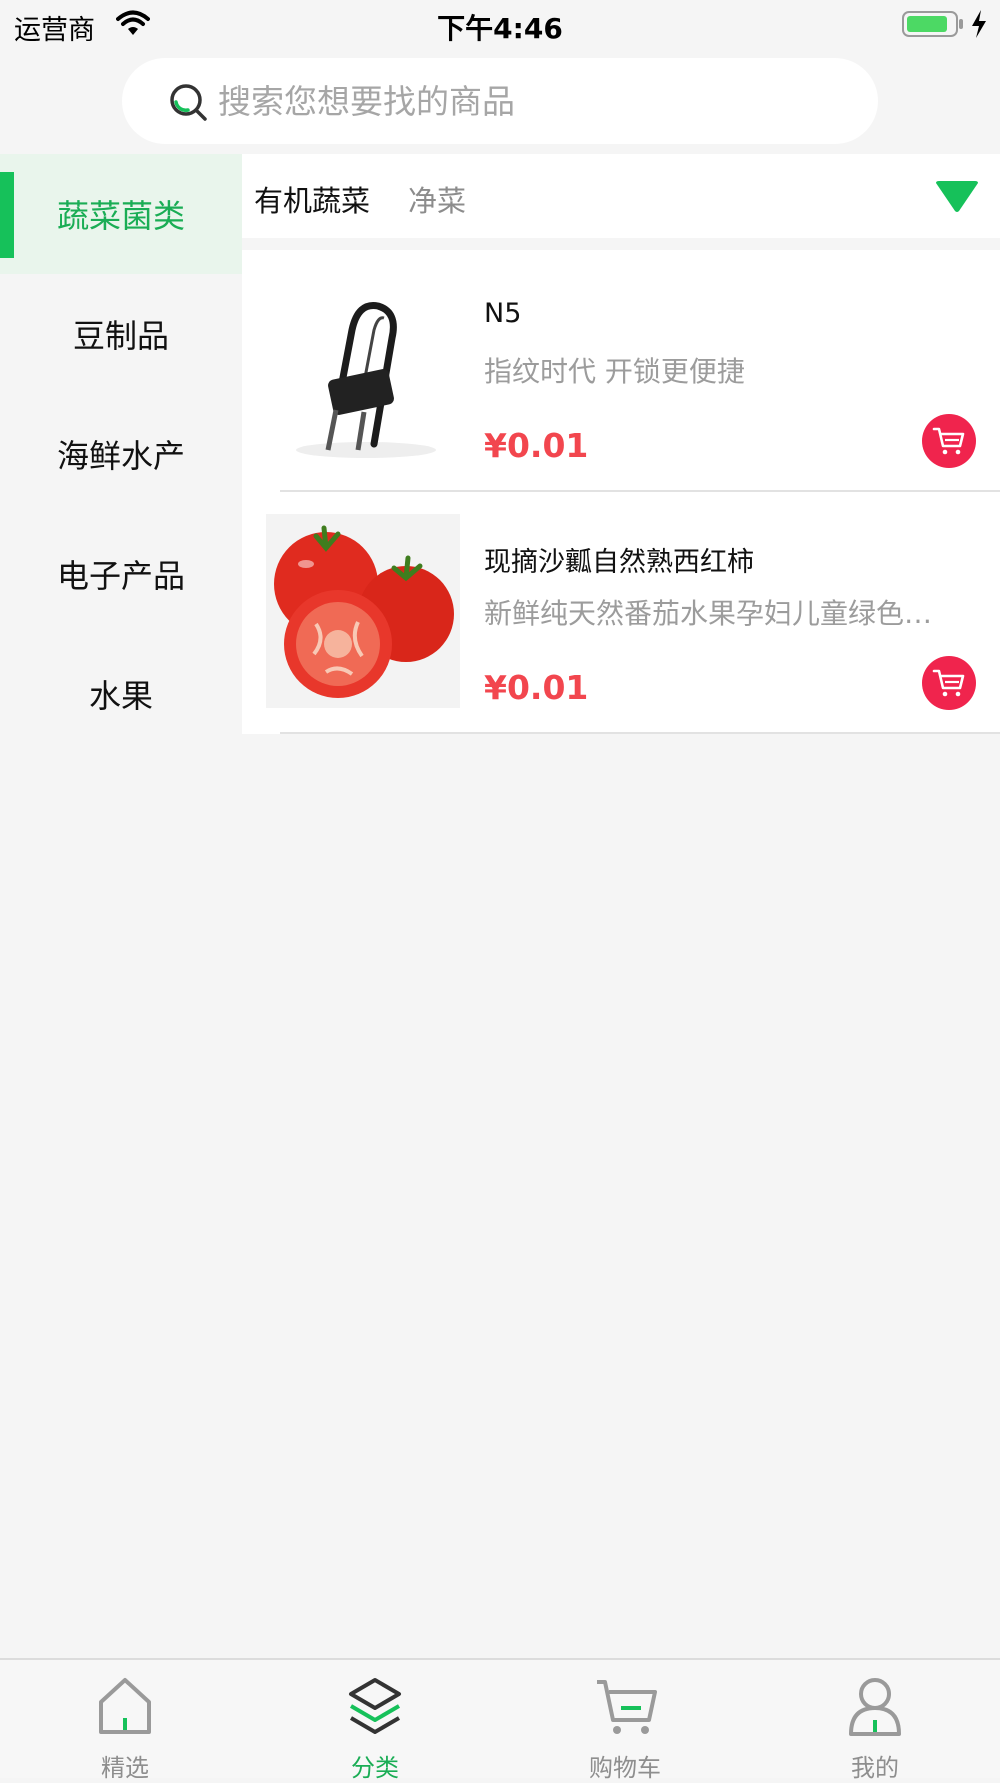 This screenshot has height=1783, width=1000. I want to click on tab-category: 分类, so click(375, 1721).